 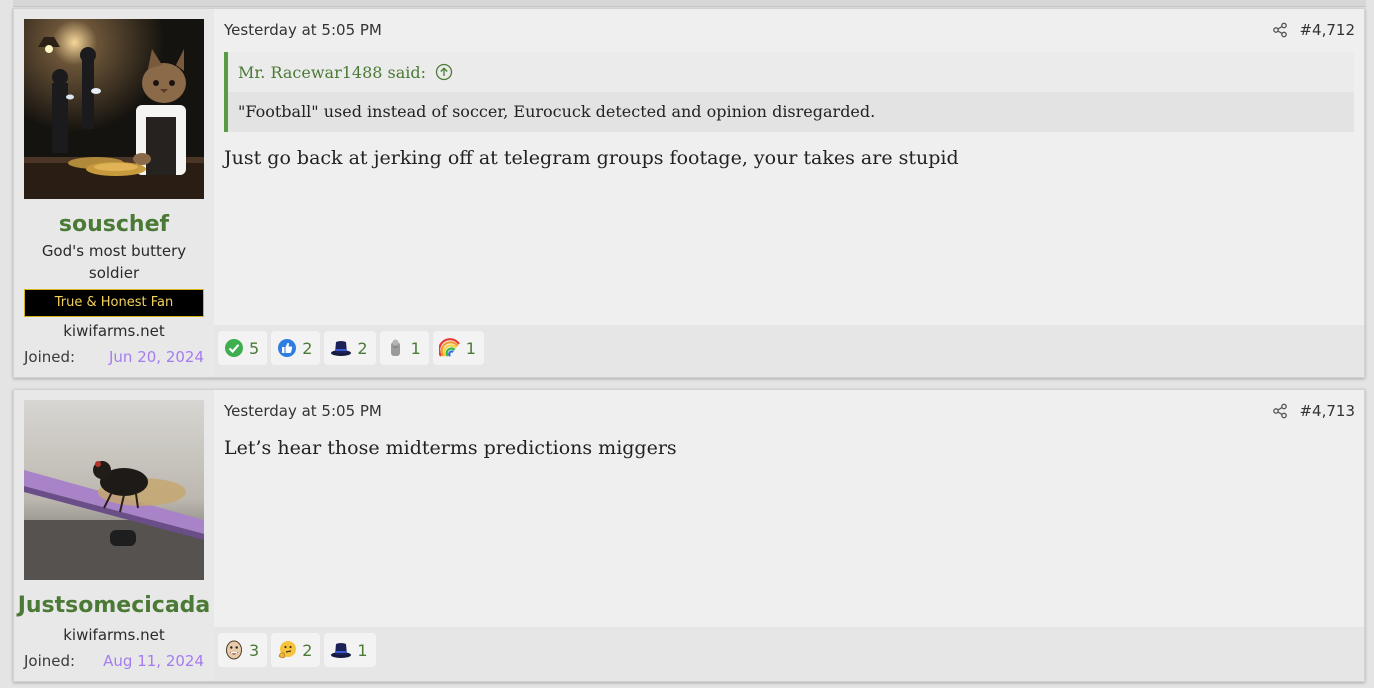 I want to click on quote-header: Mr. Racewar1488 said:, so click(x=345, y=72).